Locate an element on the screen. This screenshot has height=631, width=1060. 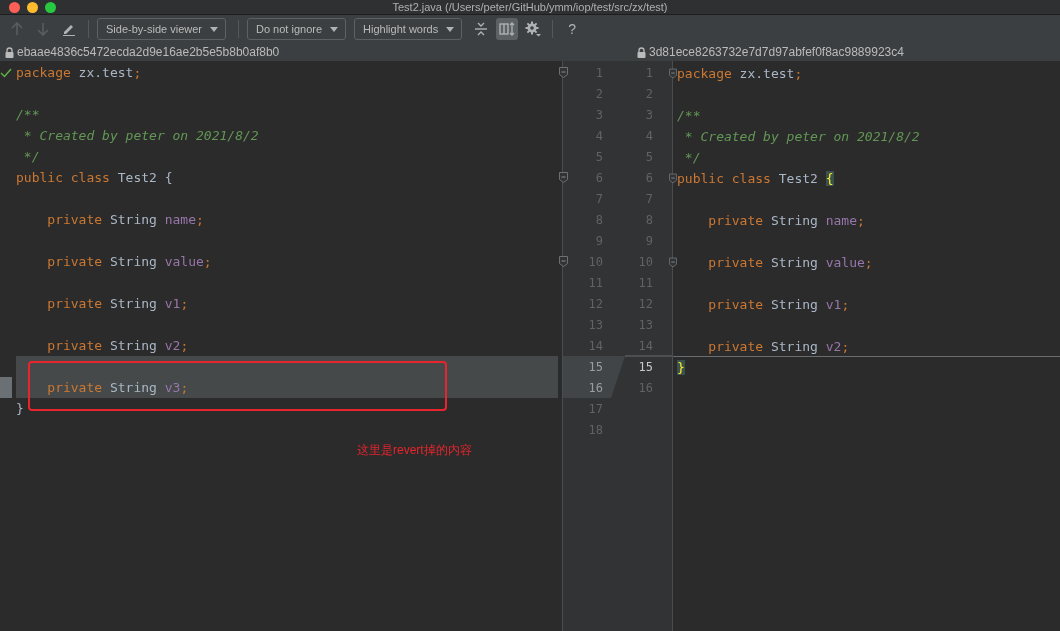
dropdown: Do not ignore is located at coordinates (297, 29).